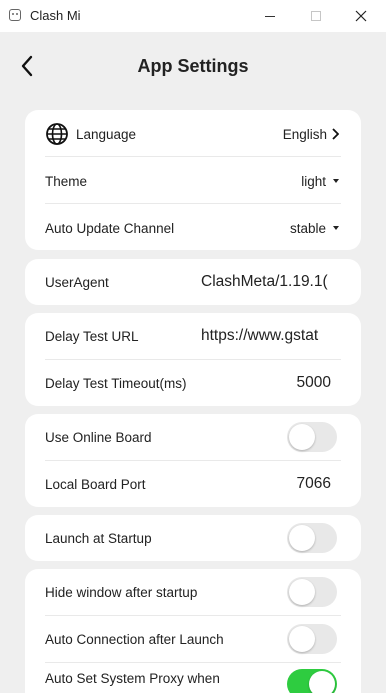 Image resolution: width=386 pixels, height=693 pixels. I want to click on useragent-label: UserAgent, so click(77, 282).